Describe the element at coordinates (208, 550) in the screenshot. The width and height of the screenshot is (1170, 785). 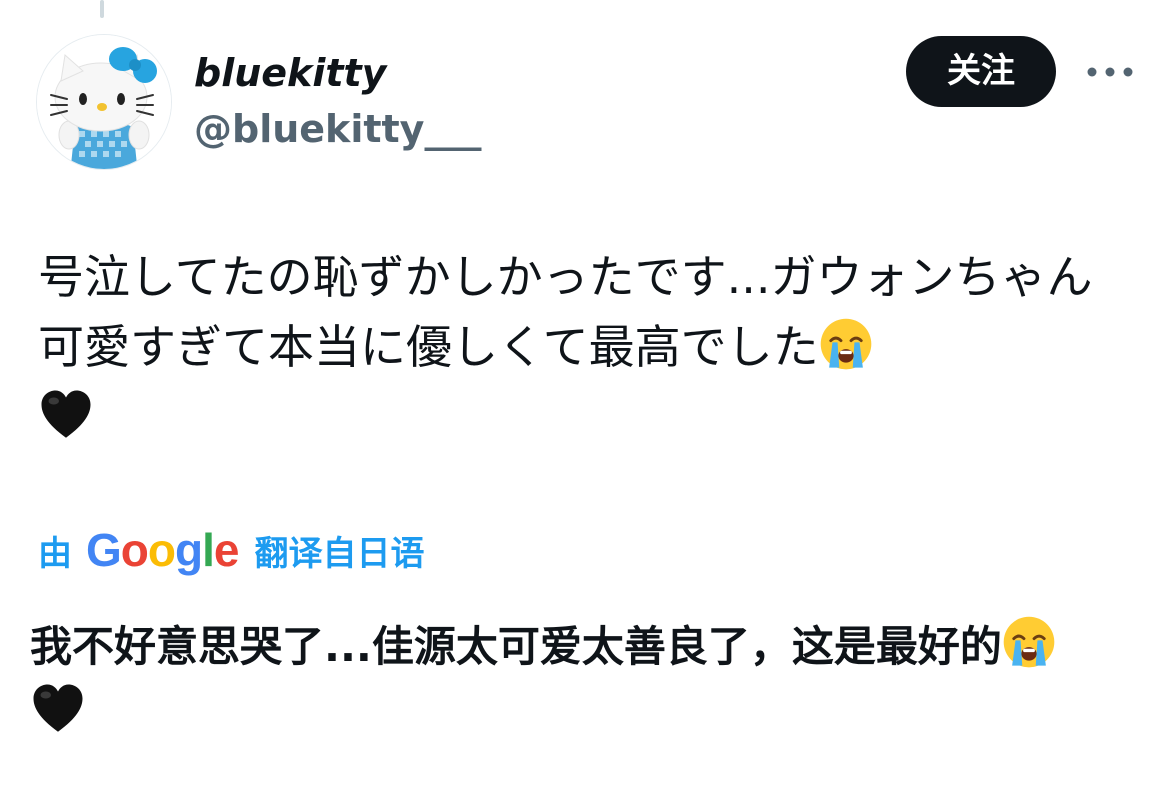
I see `google-logo-letter: l` at that location.